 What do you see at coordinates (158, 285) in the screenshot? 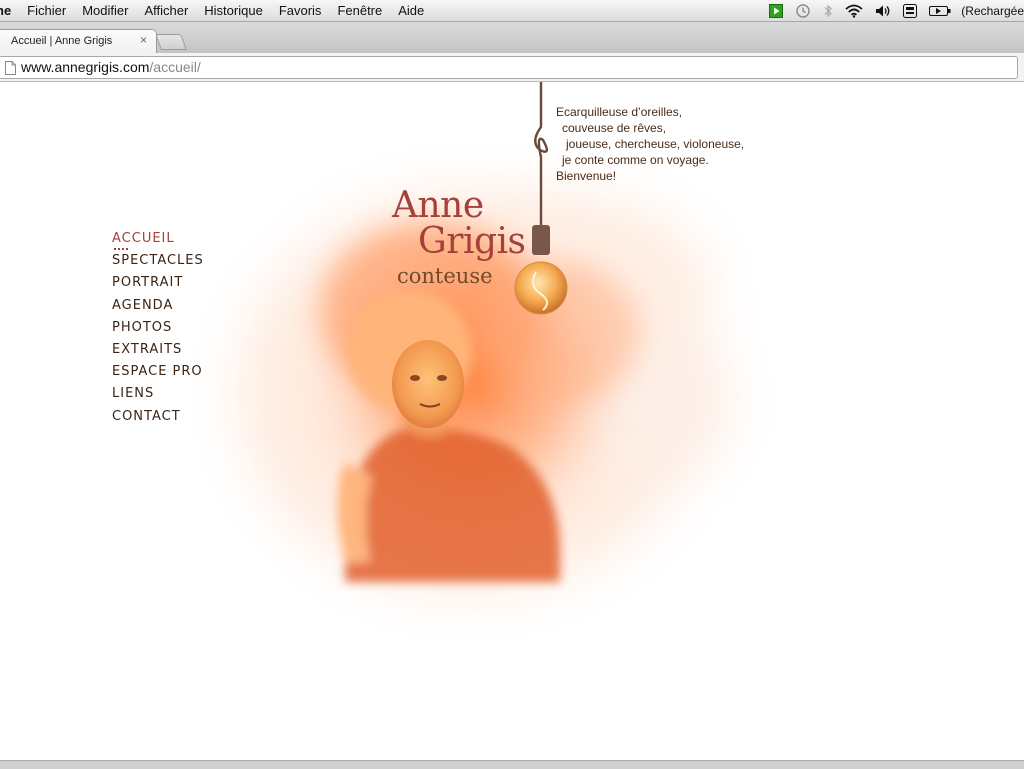
I see `nav-portrait: PORTRAIT` at bounding box center [158, 285].